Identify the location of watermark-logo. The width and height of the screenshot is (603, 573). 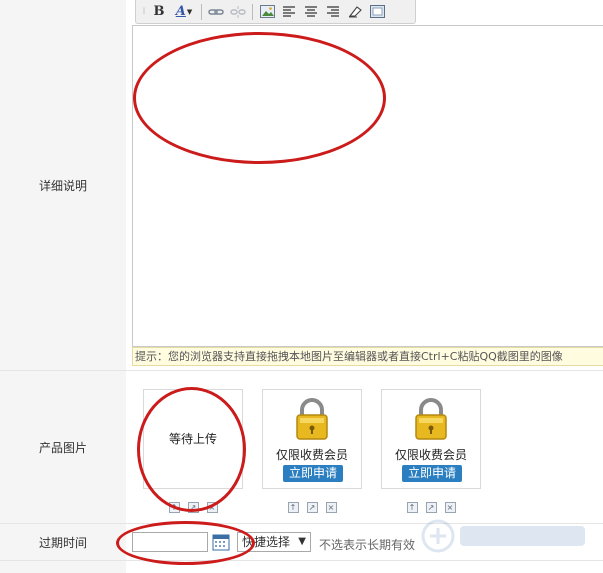
(503, 536).